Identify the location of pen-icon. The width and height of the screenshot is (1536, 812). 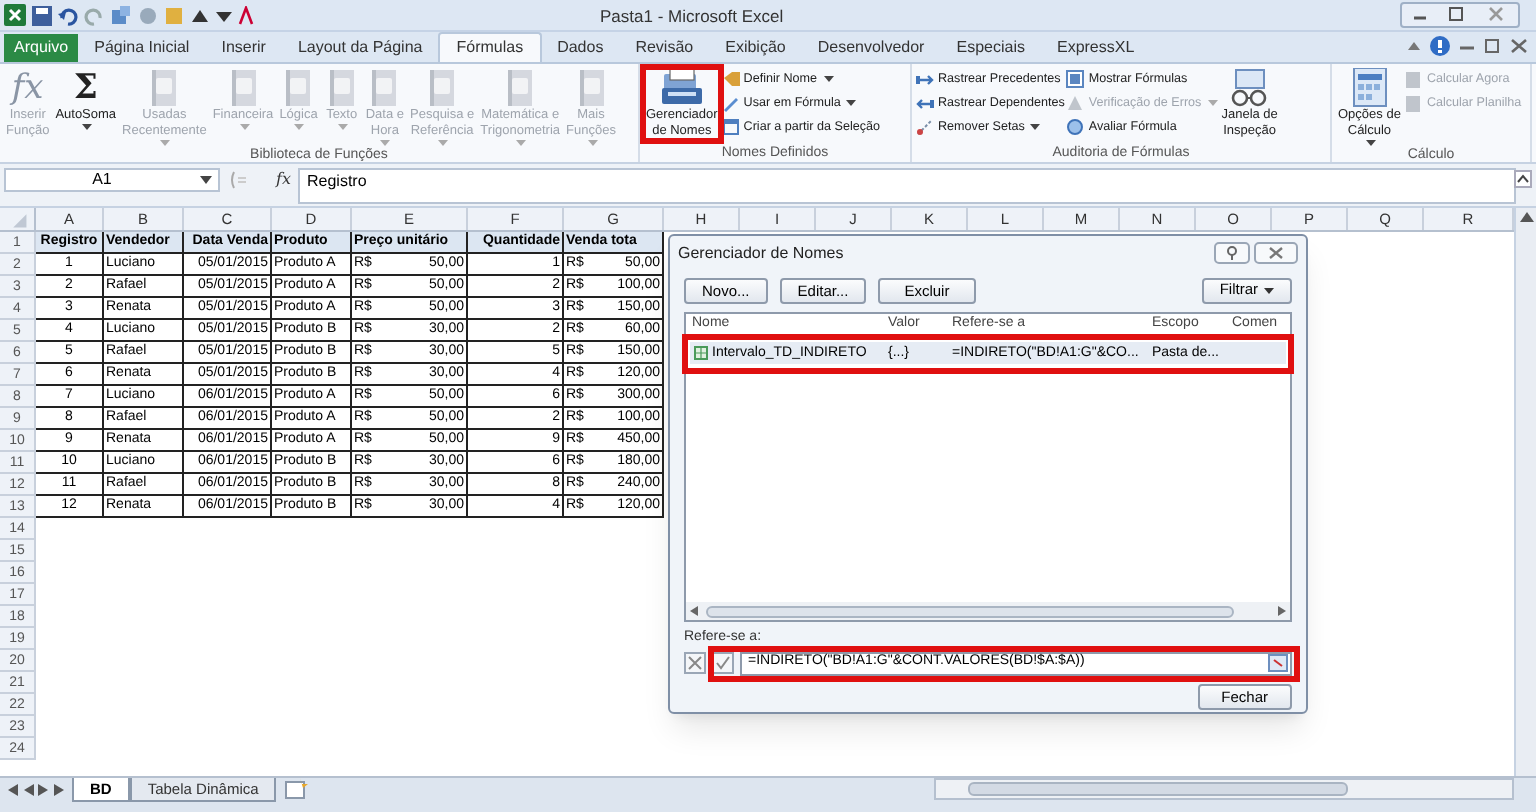
(730, 103).